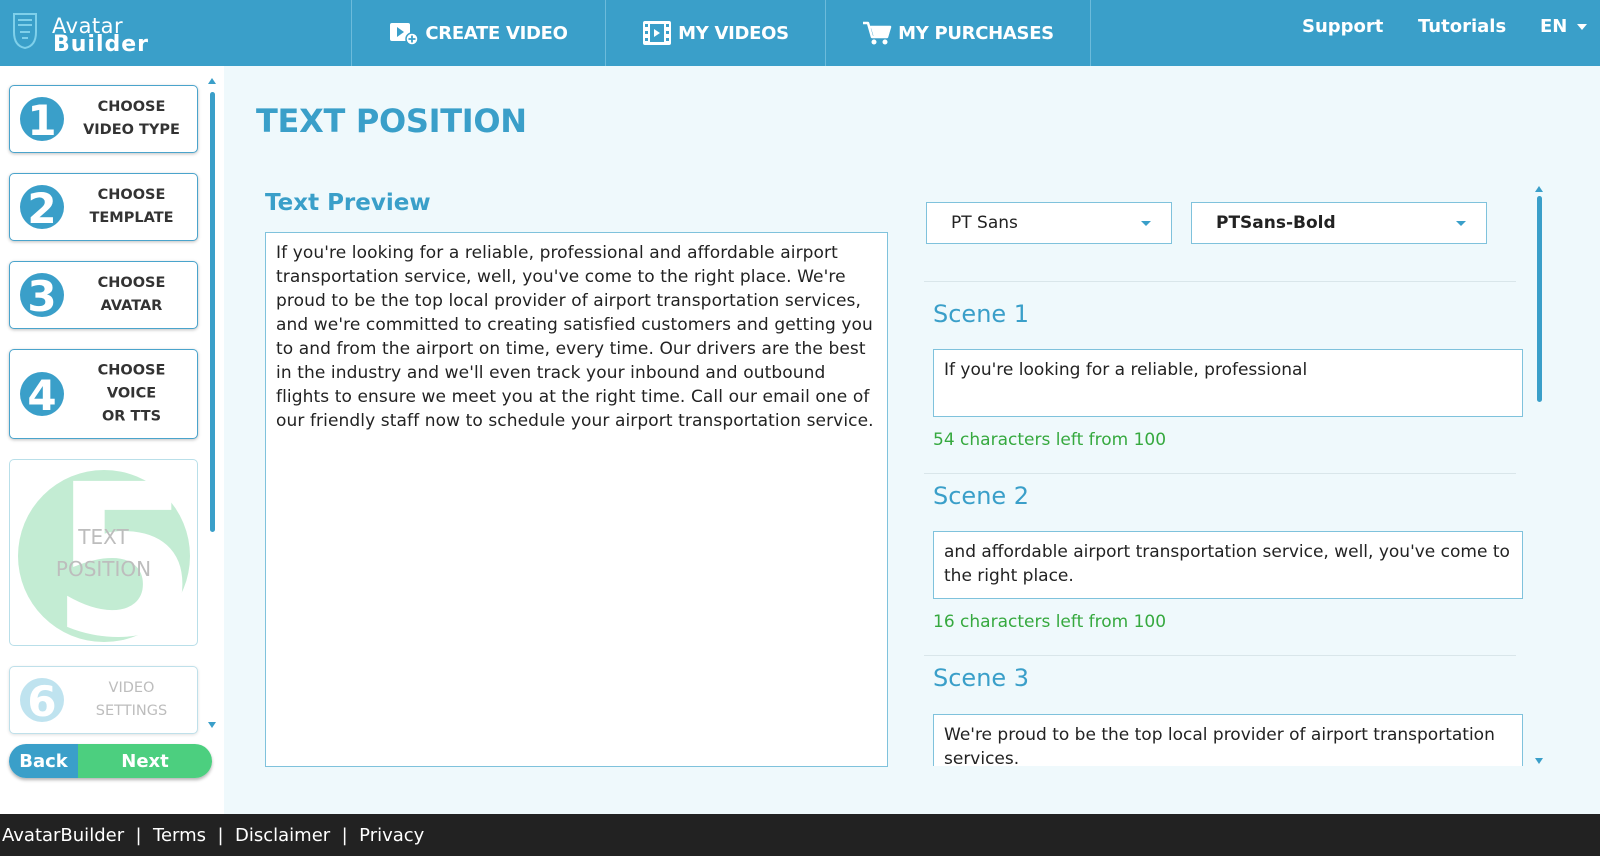 Image resolution: width=1600 pixels, height=856 pixels. I want to click on step-choose-avatar: 3 CHOOSE AVATAR, so click(103, 295).